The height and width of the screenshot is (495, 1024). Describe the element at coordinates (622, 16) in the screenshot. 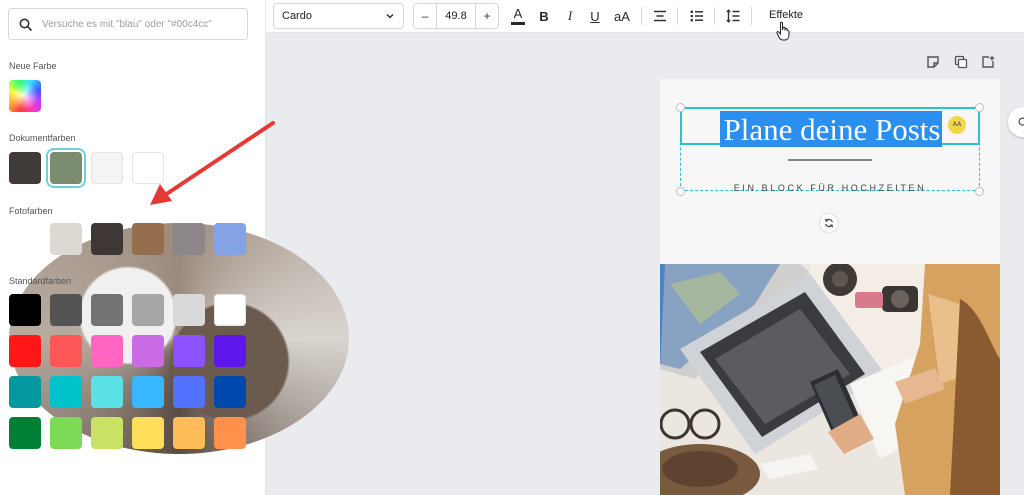

I see `letter-case-button: aA` at that location.